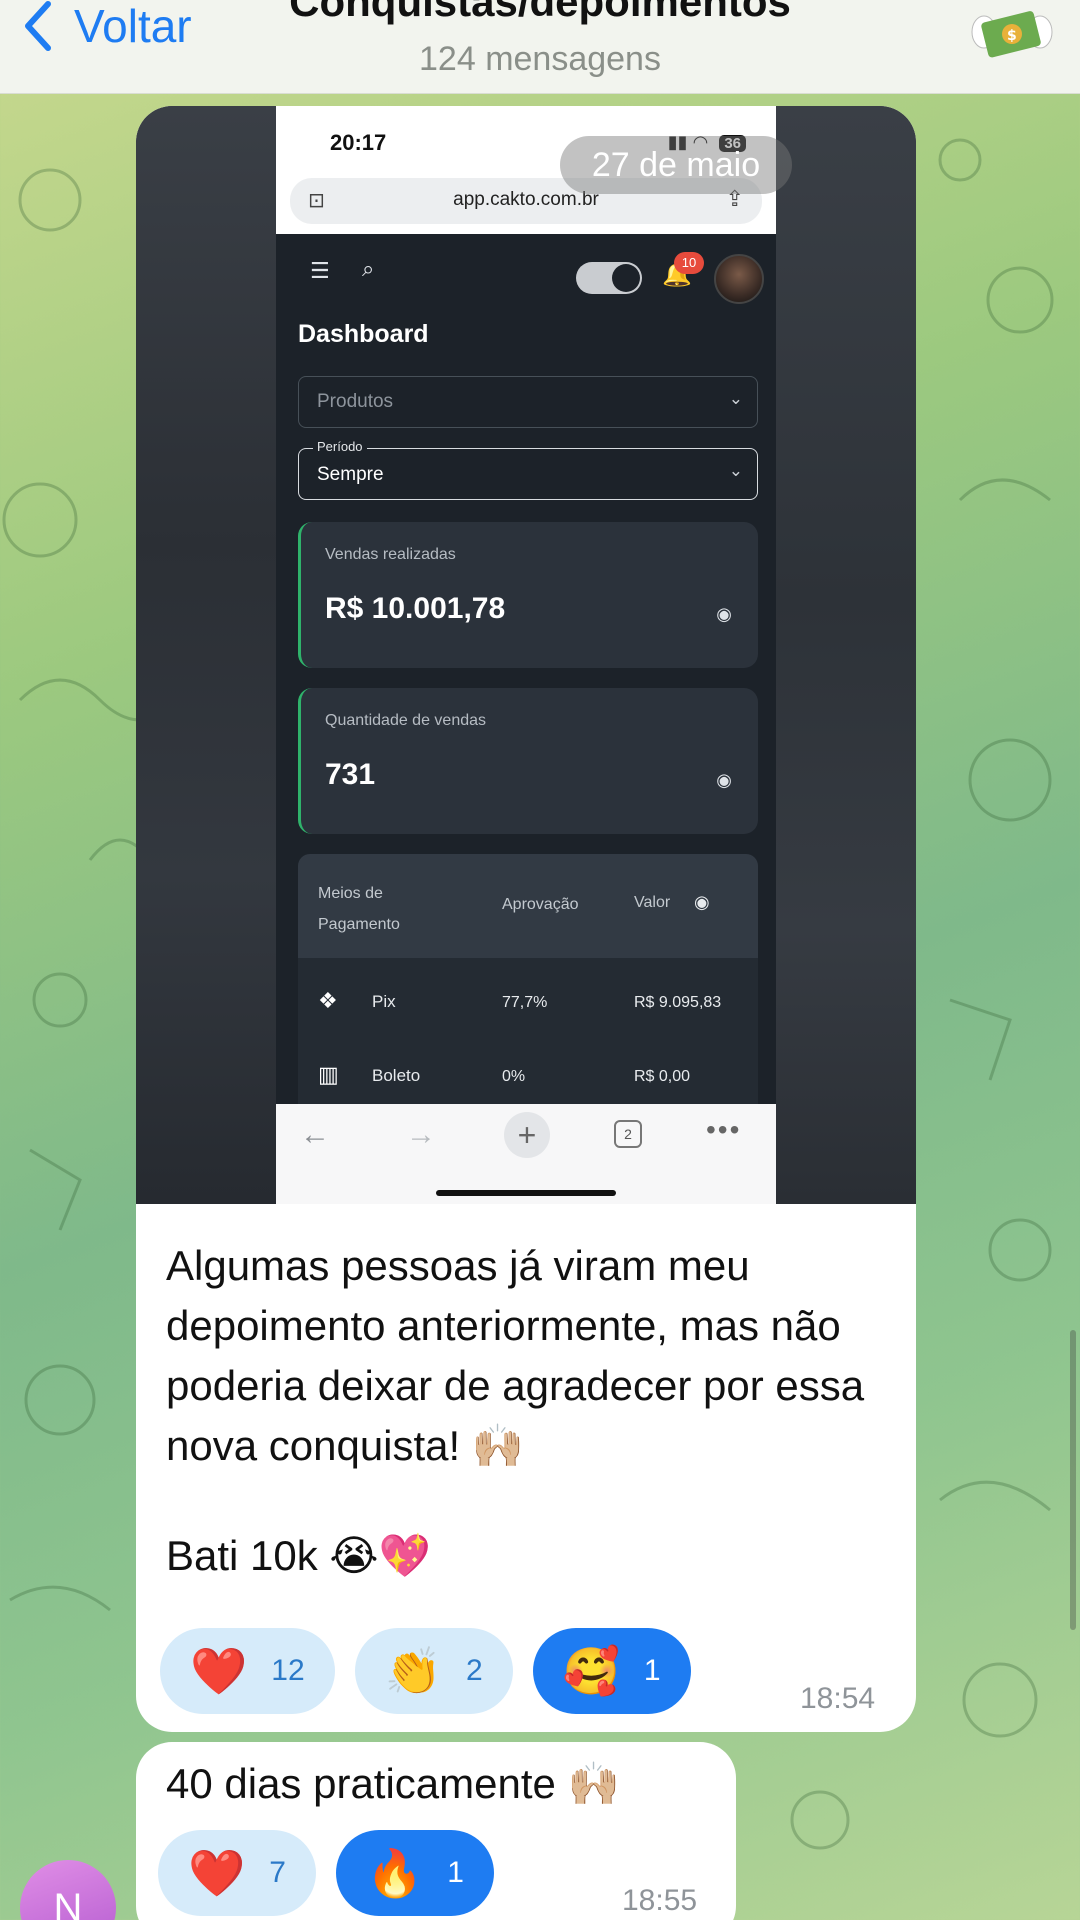  What do you see at coordinates (355, 401) in the screenshot?
I see `products-select-value: Produtos` at bounding box center [355, 401].